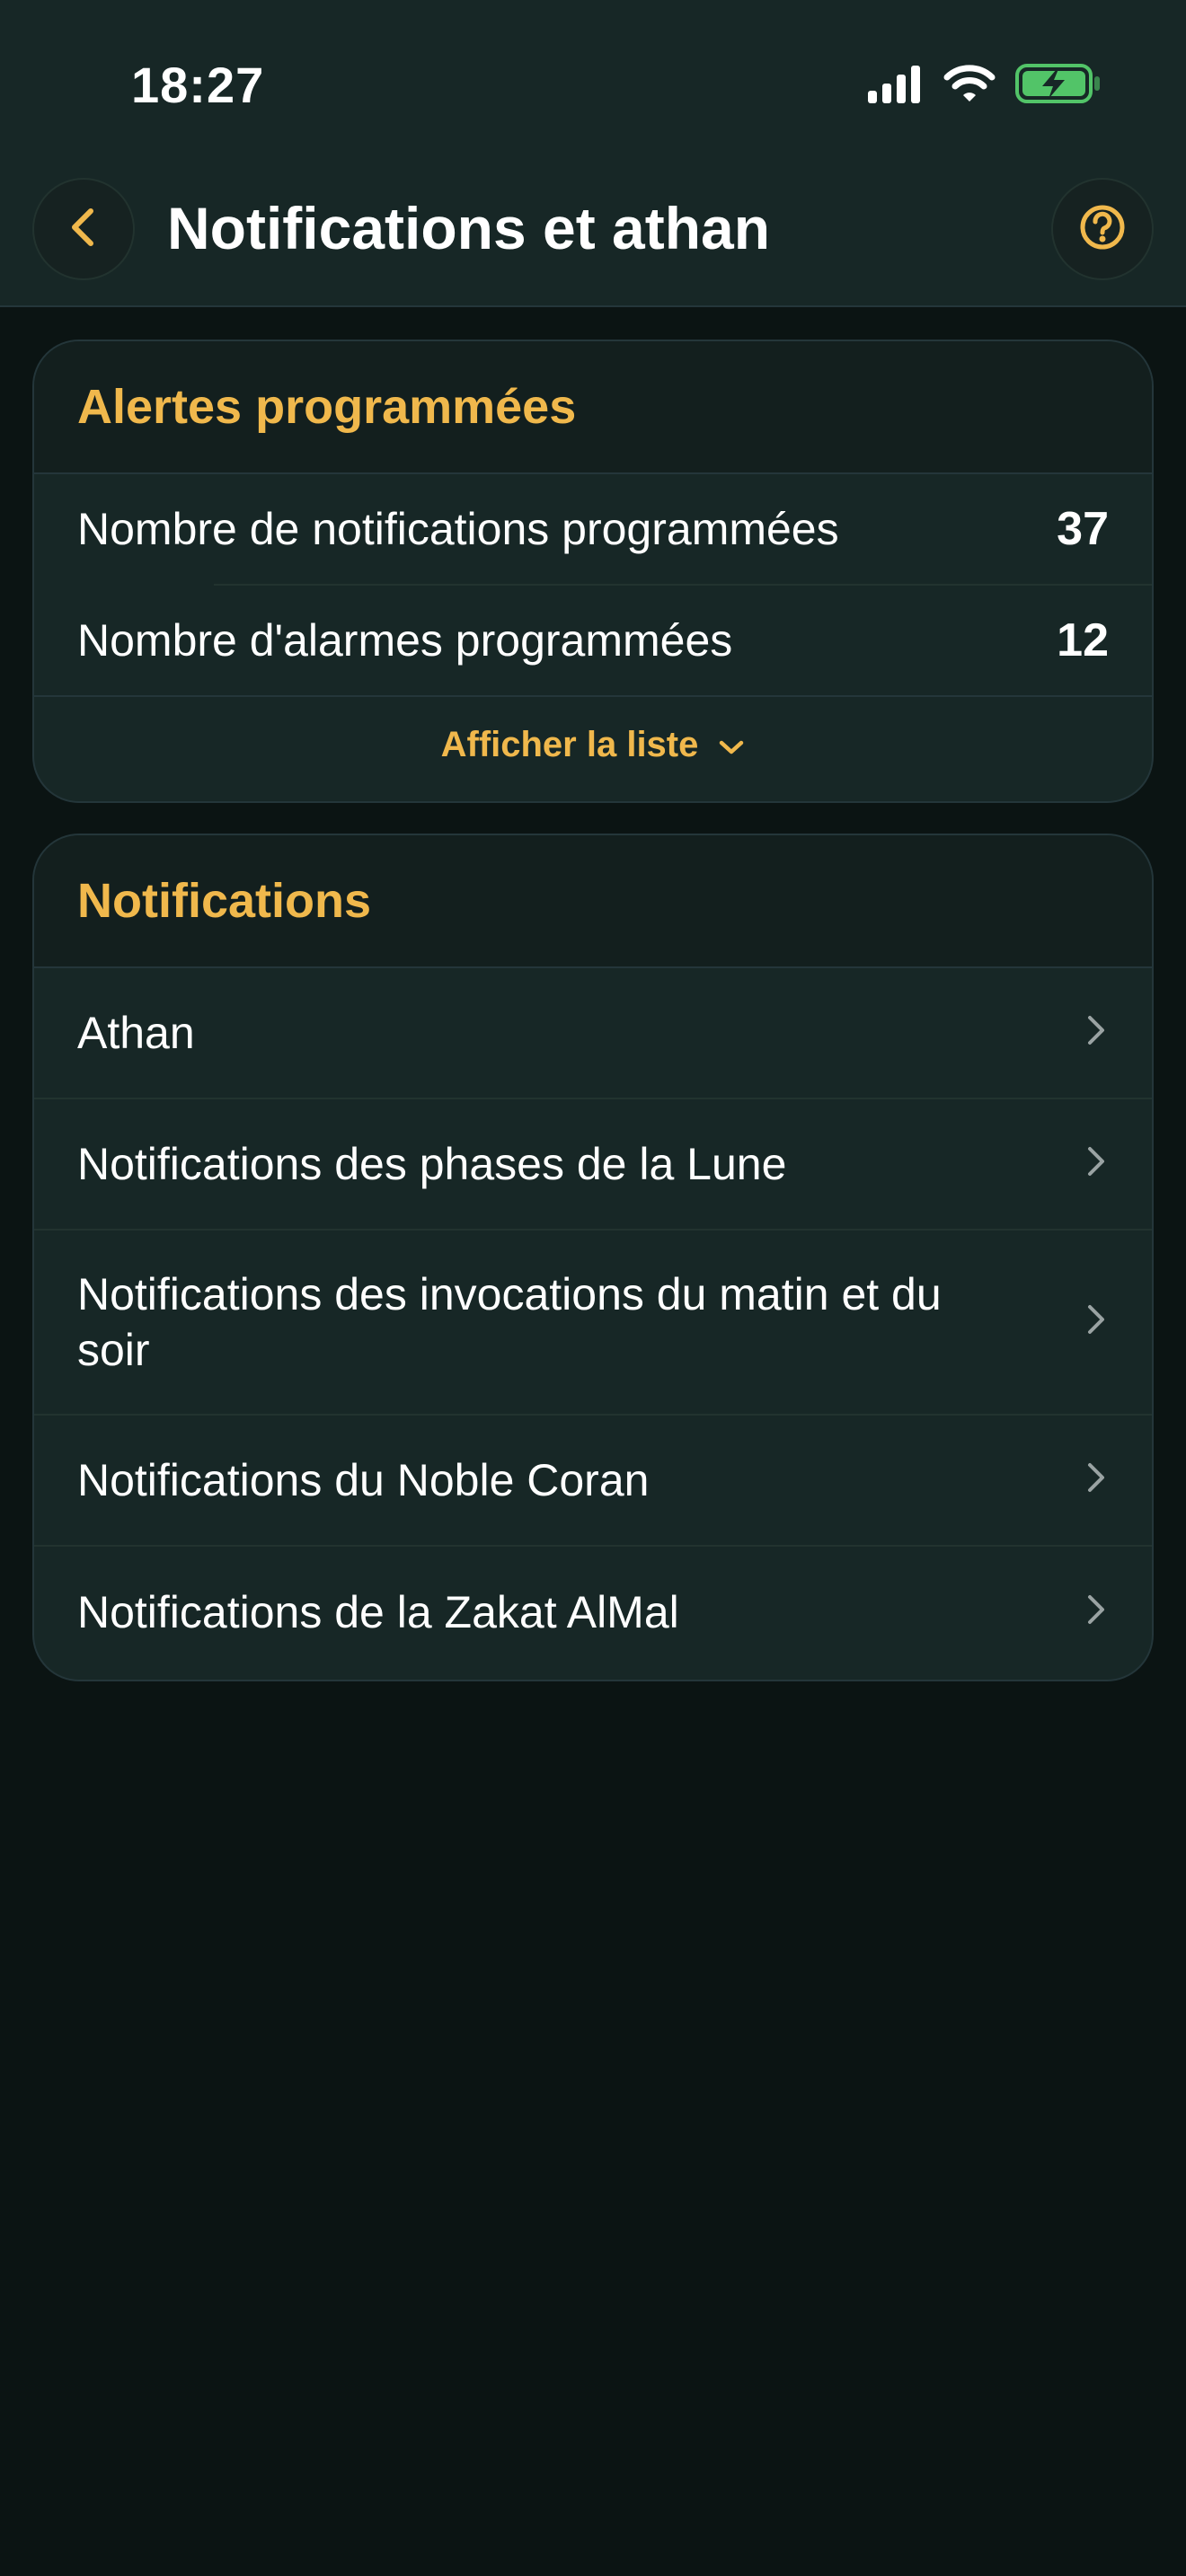 The image size is (1186, 2576). What do you see at coordinates (469, 228) in the screenshot?
I see `page-title: Notifications et athan` at bounding box center [469, 228].